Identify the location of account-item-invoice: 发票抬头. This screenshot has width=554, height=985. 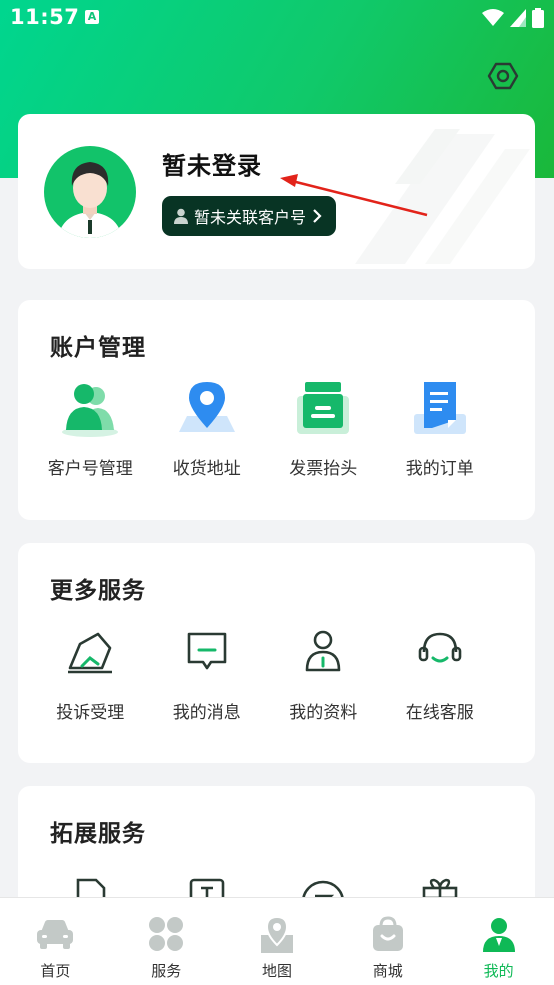
(323, 427).